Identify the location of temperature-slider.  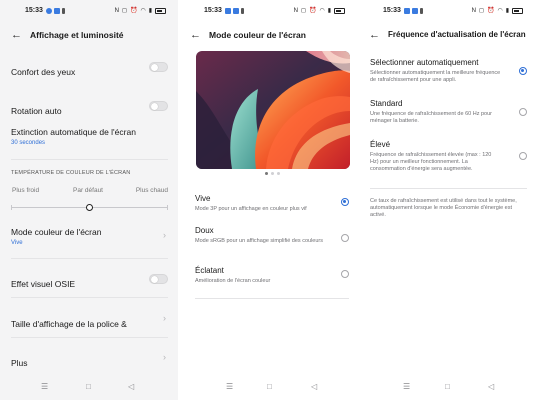
(89, 207).